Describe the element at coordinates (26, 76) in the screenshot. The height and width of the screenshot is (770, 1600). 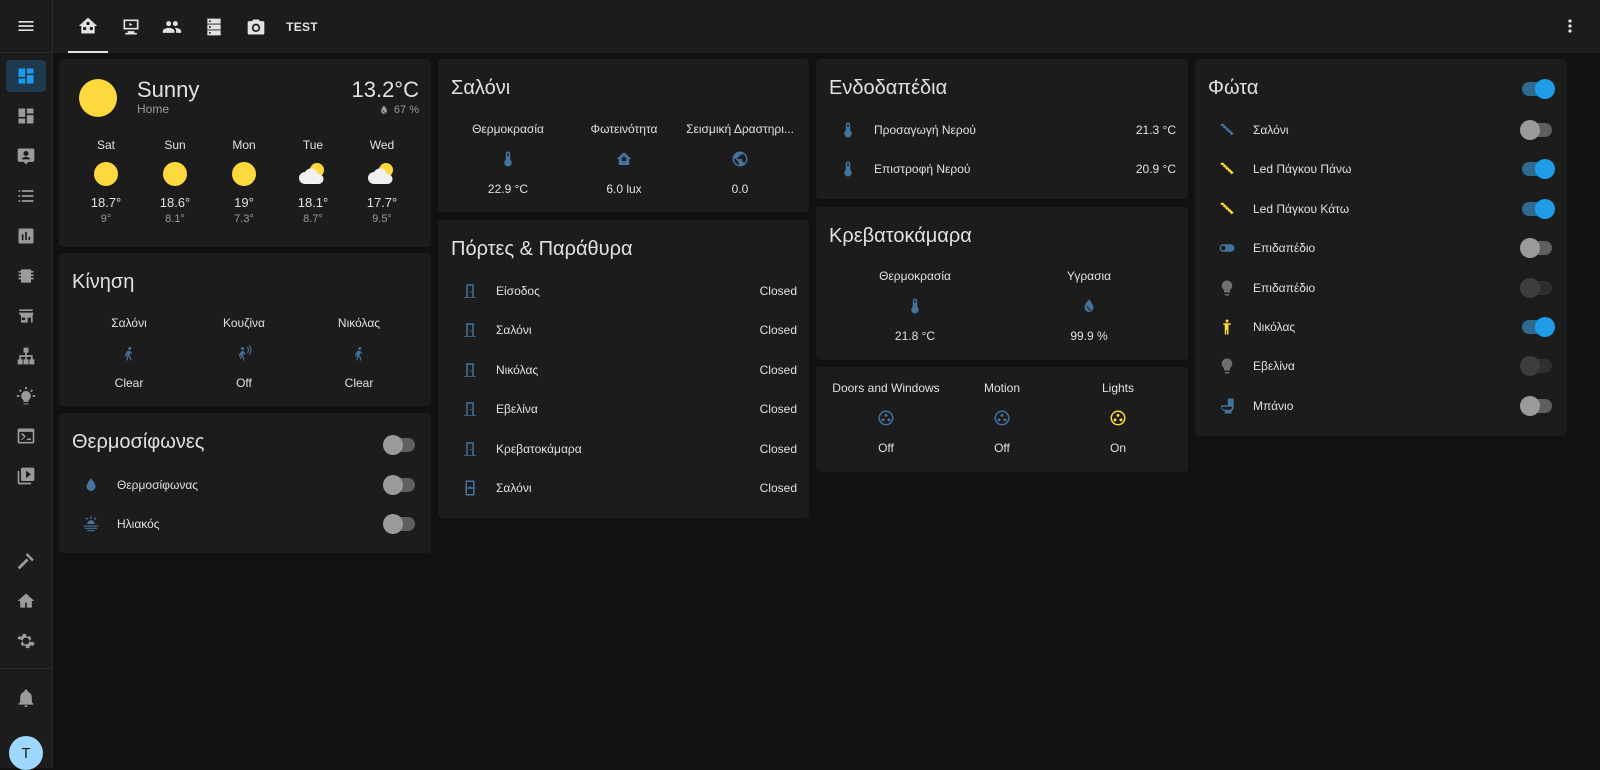
I see `sidebar-item-overview` at that location.